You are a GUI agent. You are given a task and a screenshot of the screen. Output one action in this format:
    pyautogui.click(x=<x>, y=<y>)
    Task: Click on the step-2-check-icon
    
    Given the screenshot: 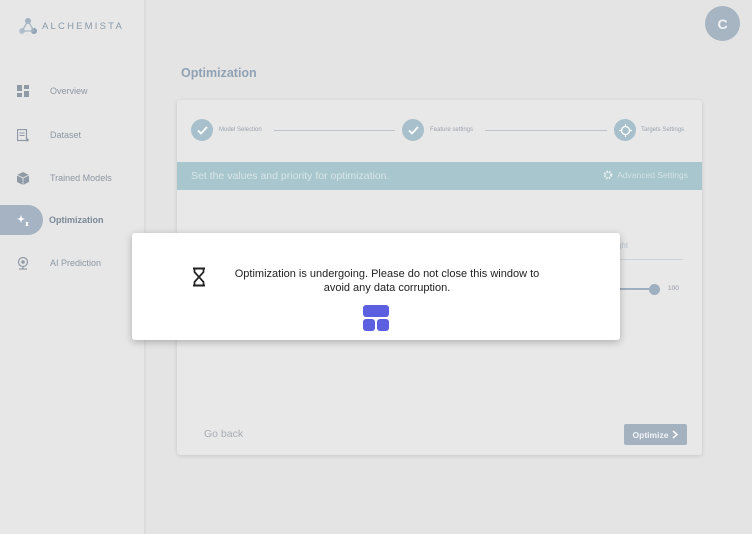 What is the action you would take?
    pyautogui.click(x=413, y=130)
    